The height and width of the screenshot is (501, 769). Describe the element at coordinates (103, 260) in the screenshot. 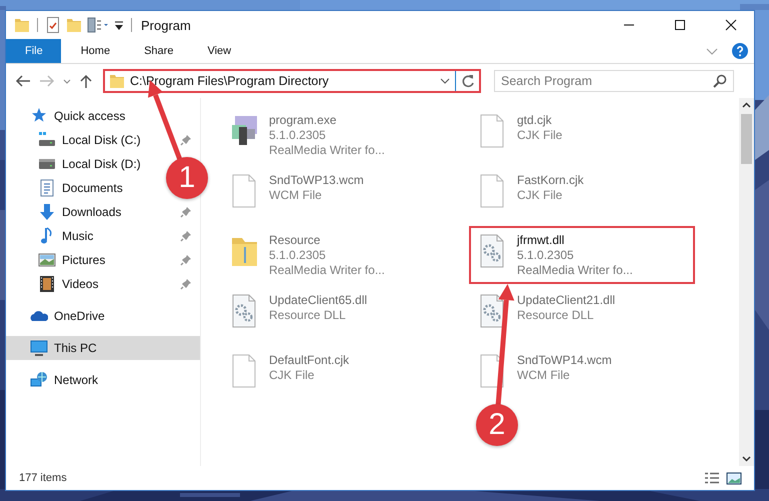

I see `sidebar-item: Pictures` at that location.